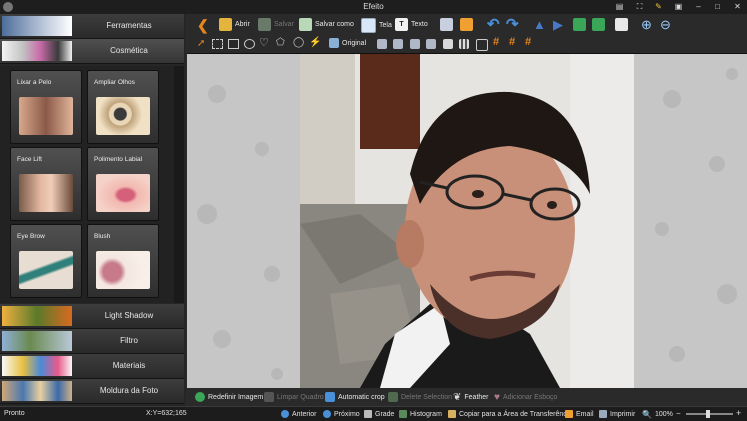 The image size is (747, 421). I want to click on zoom-out-small-icon: −, so click(678, 413).